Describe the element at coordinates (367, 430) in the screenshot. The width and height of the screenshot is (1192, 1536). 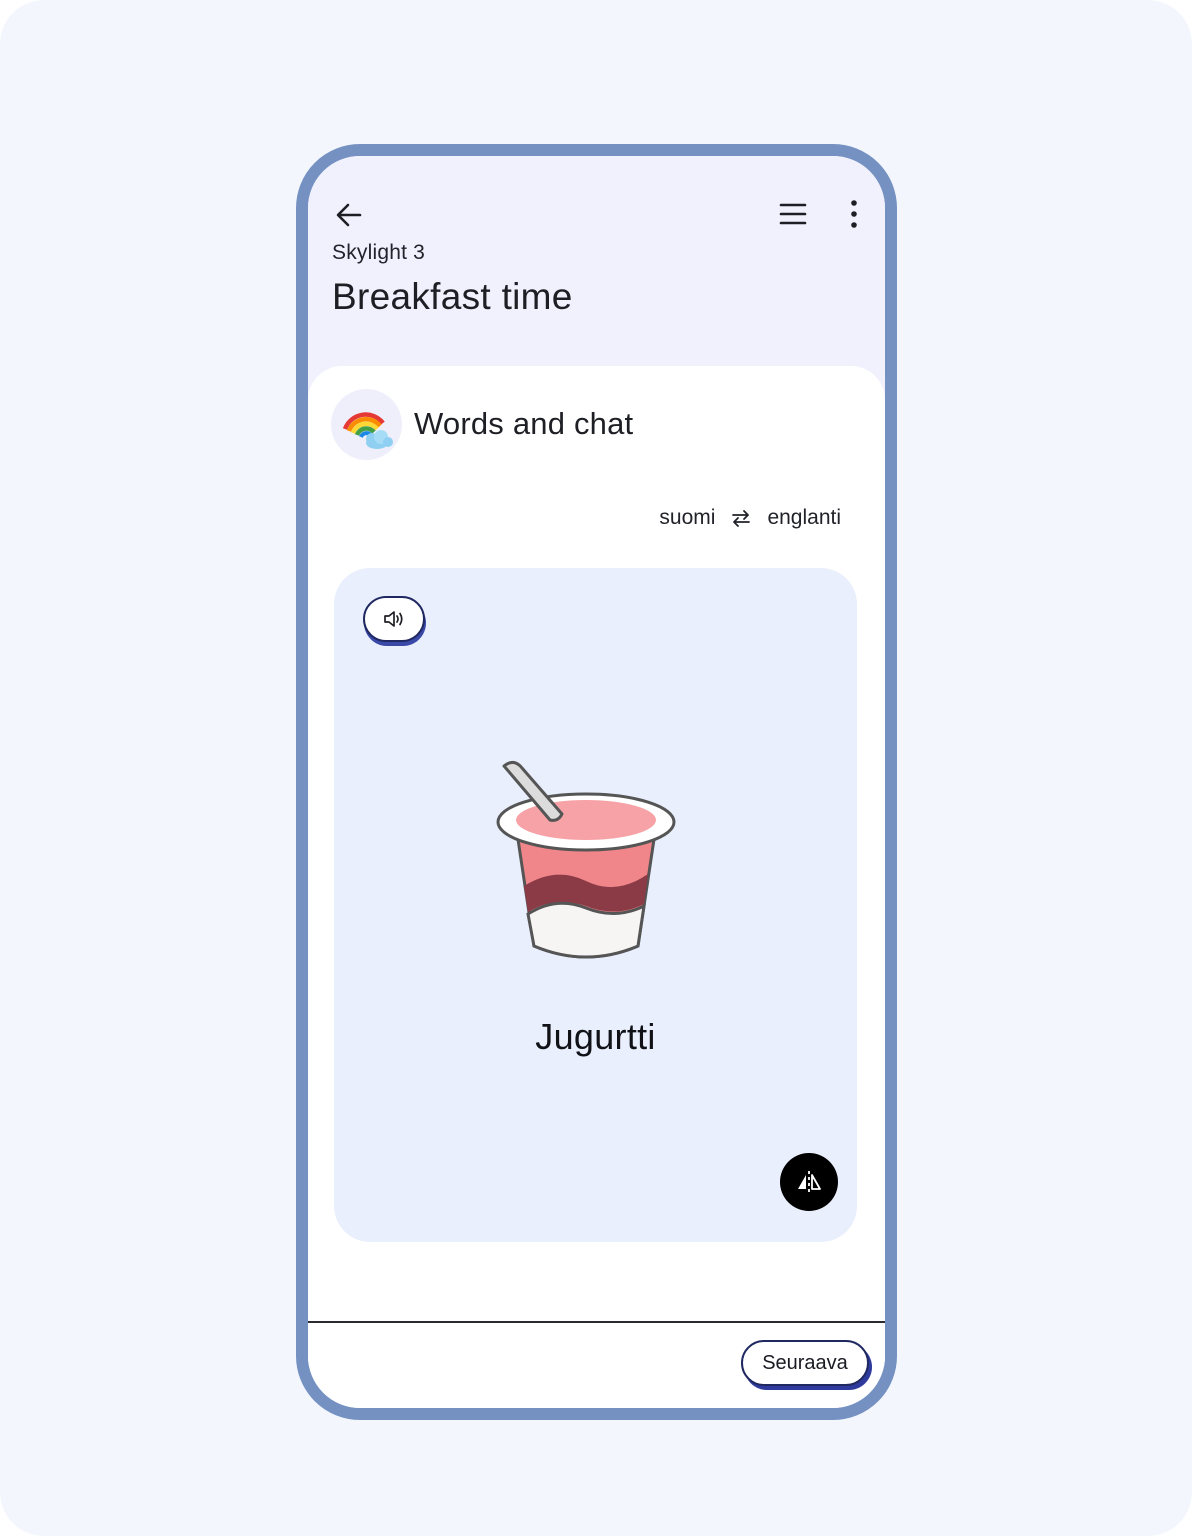
I see `rainbow-icon` at that location.